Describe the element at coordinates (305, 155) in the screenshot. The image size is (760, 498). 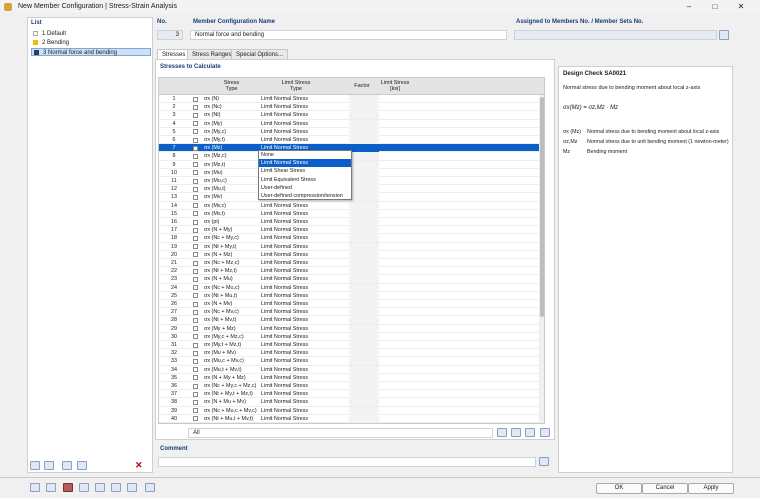
I see `dropdown-option: None` at that location.